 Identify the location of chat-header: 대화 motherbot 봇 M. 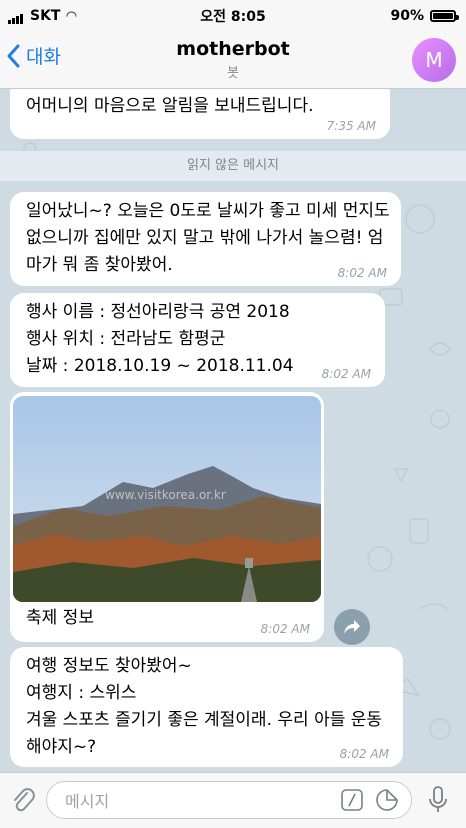
(233, 60).